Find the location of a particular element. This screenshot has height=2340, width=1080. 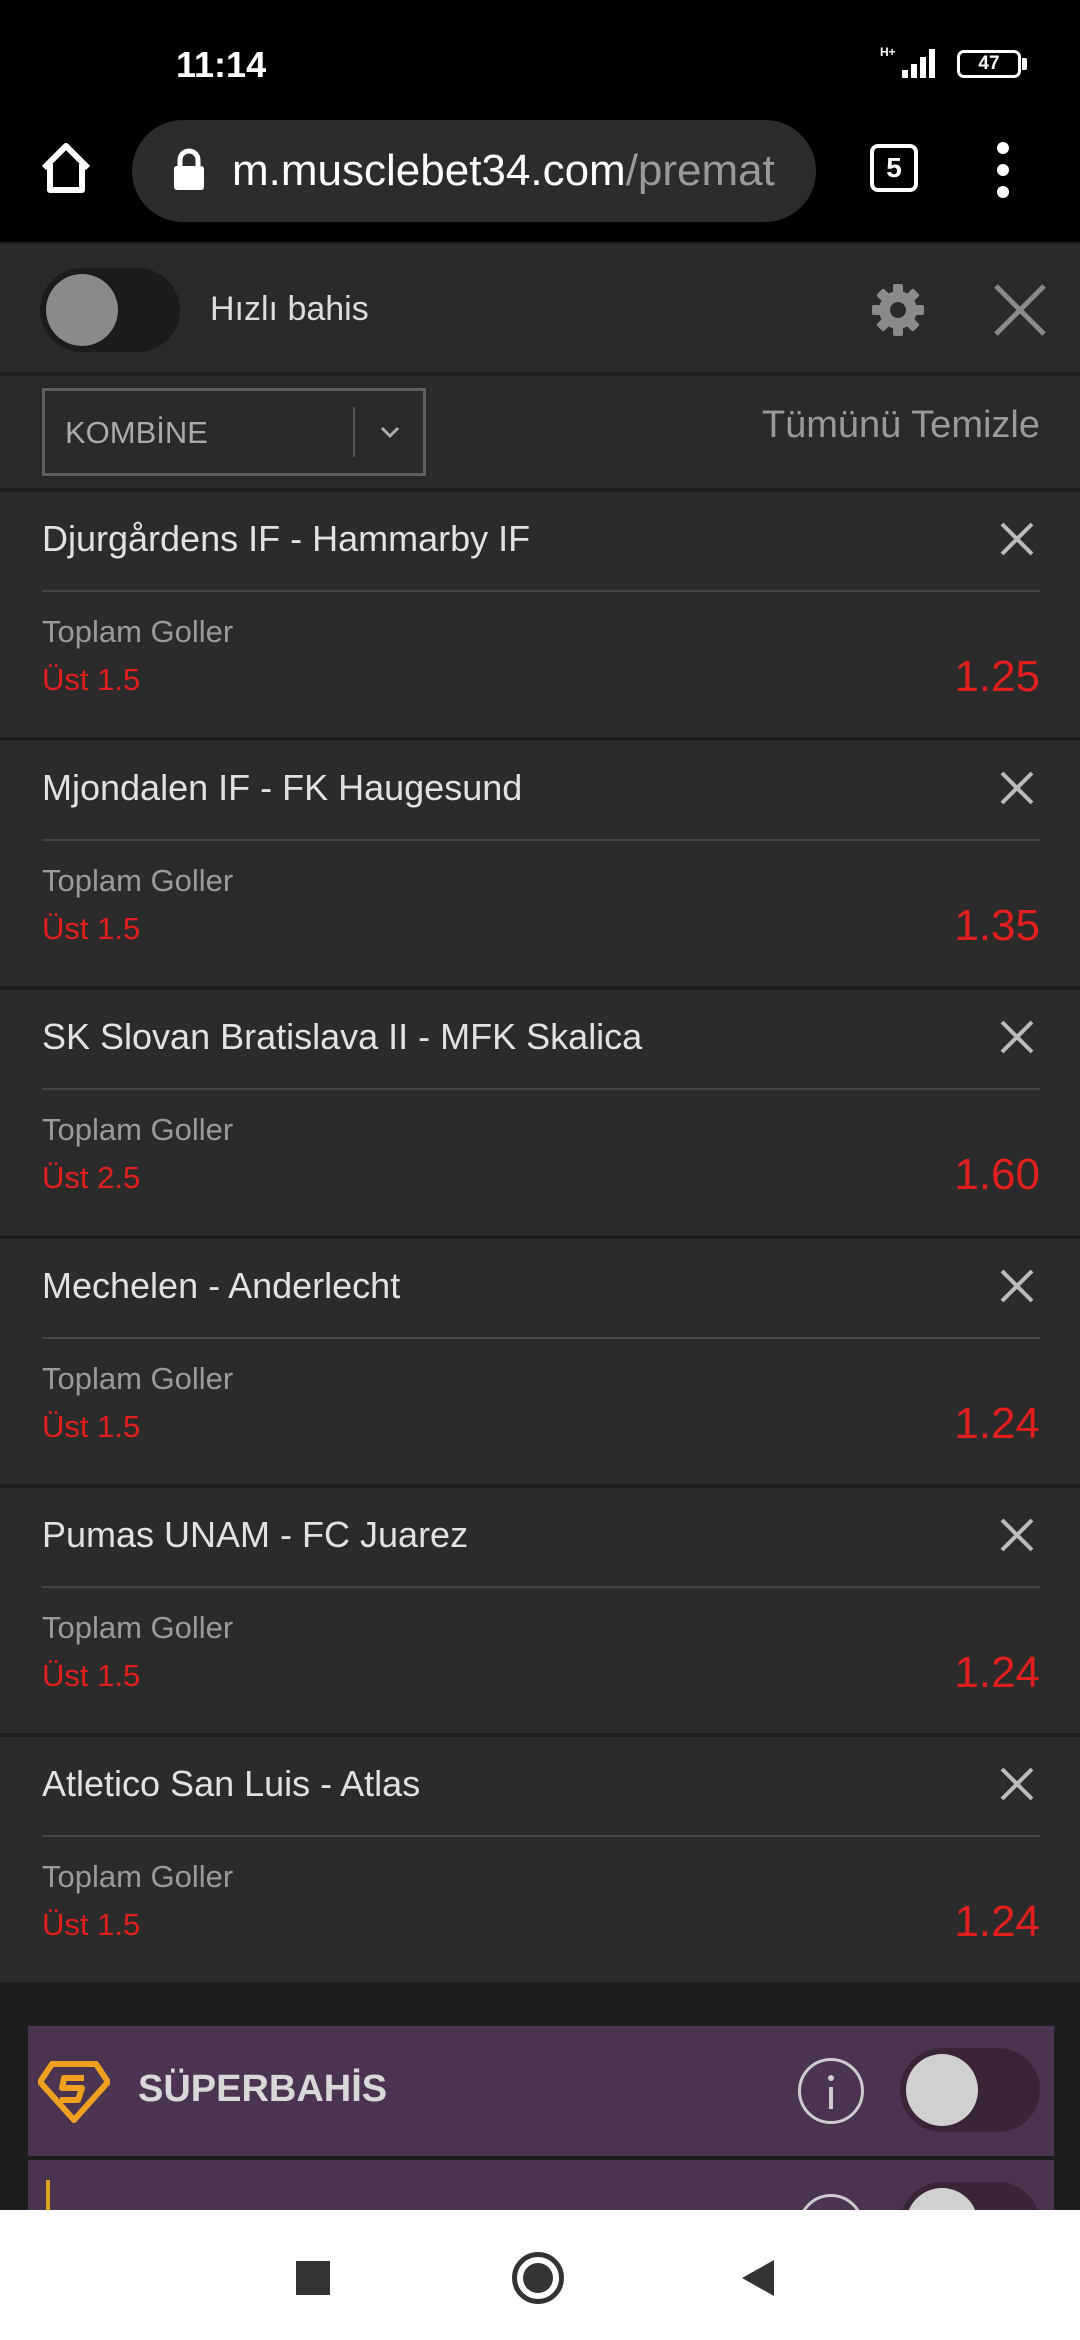

bet-type-value: KOMBİNE is located at coordinates (136, 432).